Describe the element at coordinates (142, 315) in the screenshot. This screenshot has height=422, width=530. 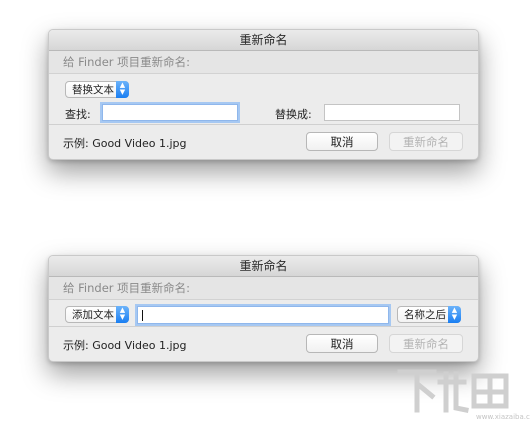
I see `text-caret` at that location.